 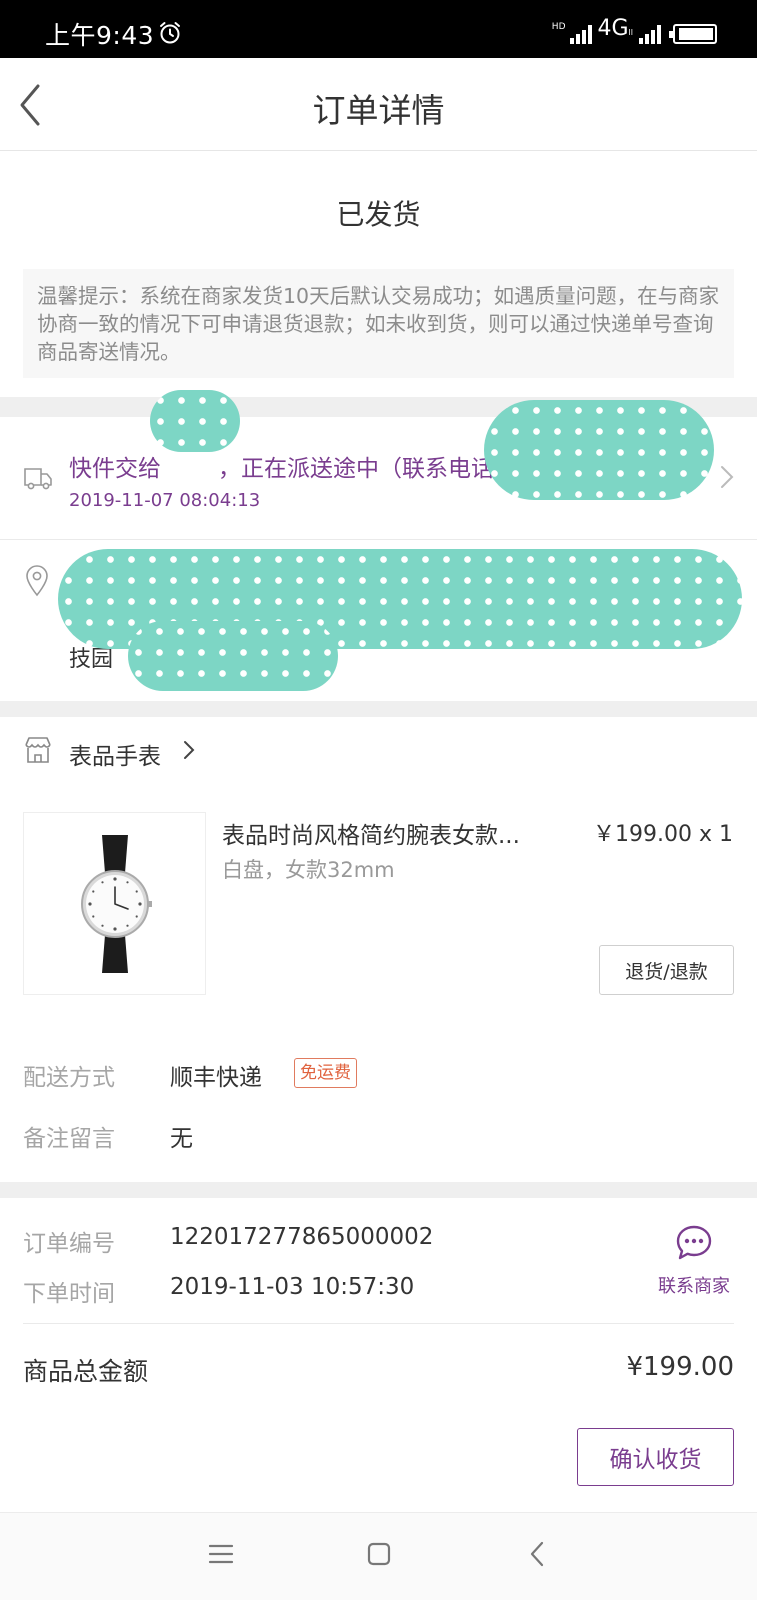 What do you see at coordinates (378, 214) in the screenshot?
I see `order-status: 已发货` at bounding box center [378, 214].